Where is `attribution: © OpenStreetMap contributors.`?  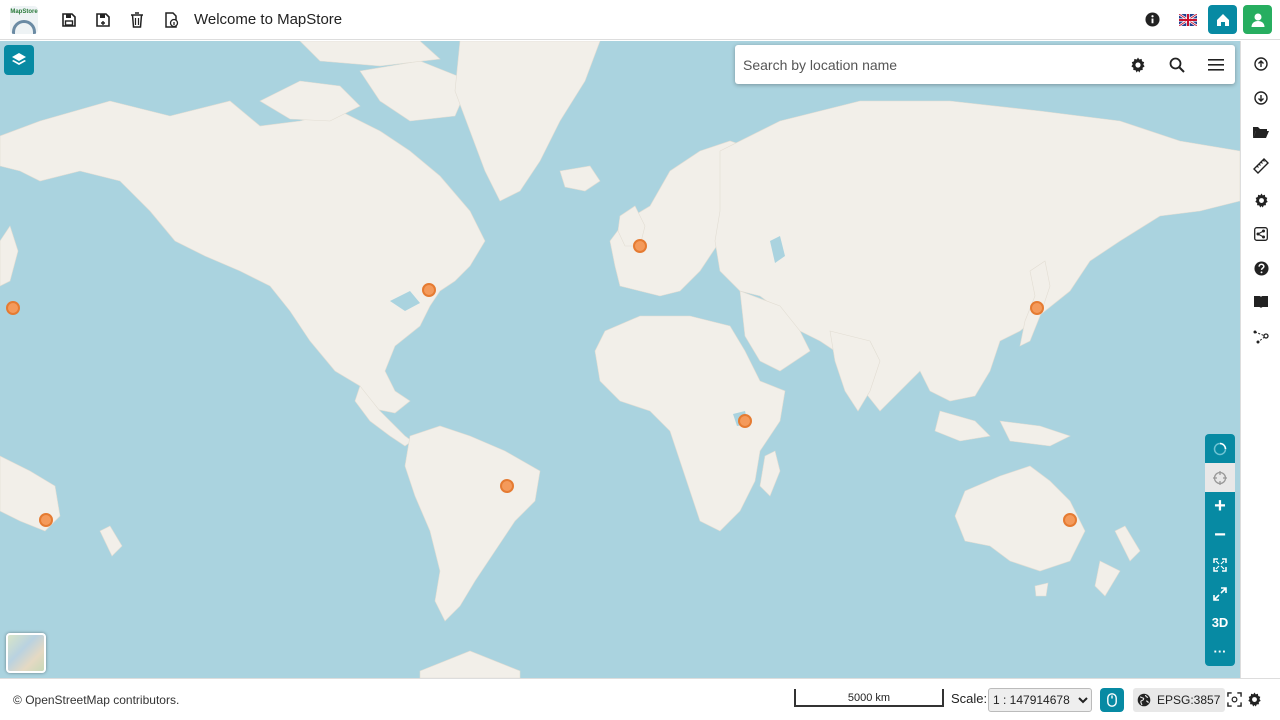
attribution: © OpenStreetMap contributors. is located at coordinates (96, 700).